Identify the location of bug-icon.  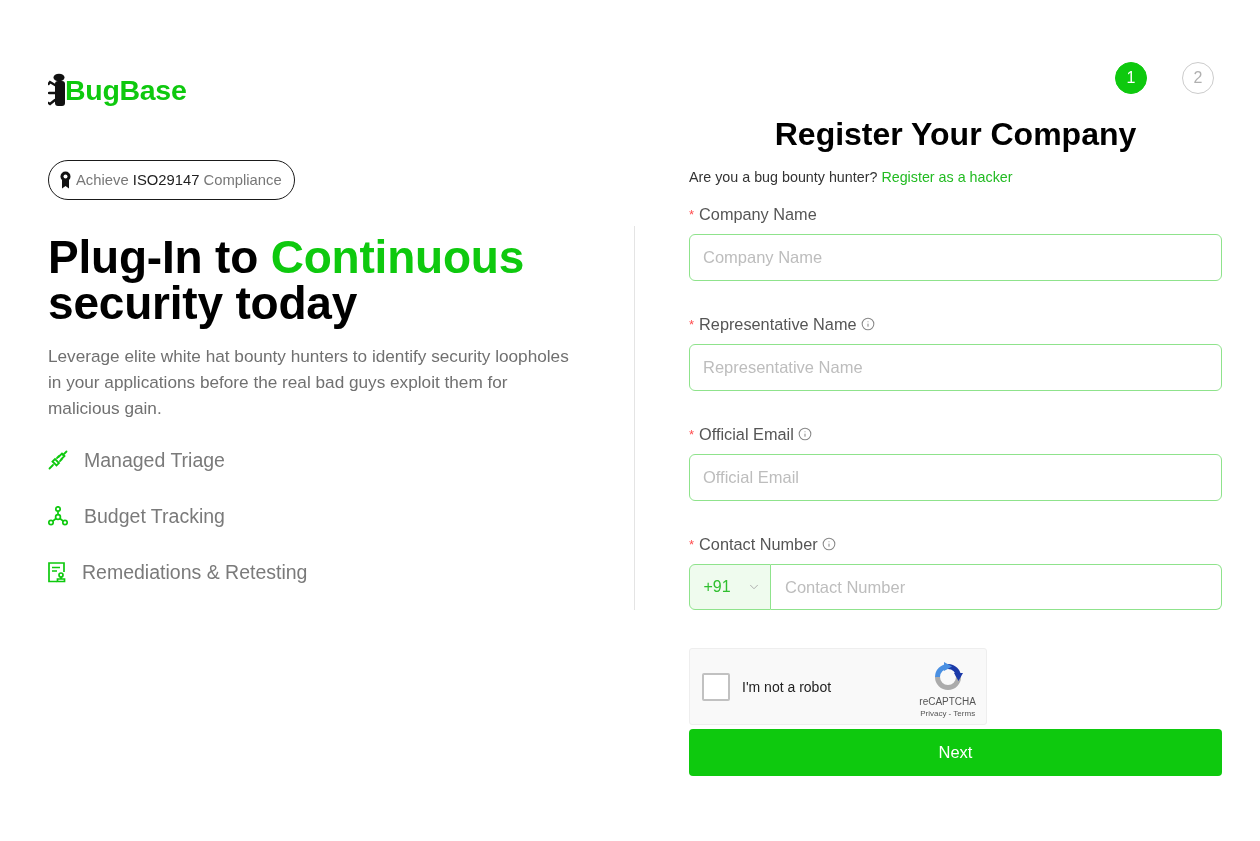
(56, 90).